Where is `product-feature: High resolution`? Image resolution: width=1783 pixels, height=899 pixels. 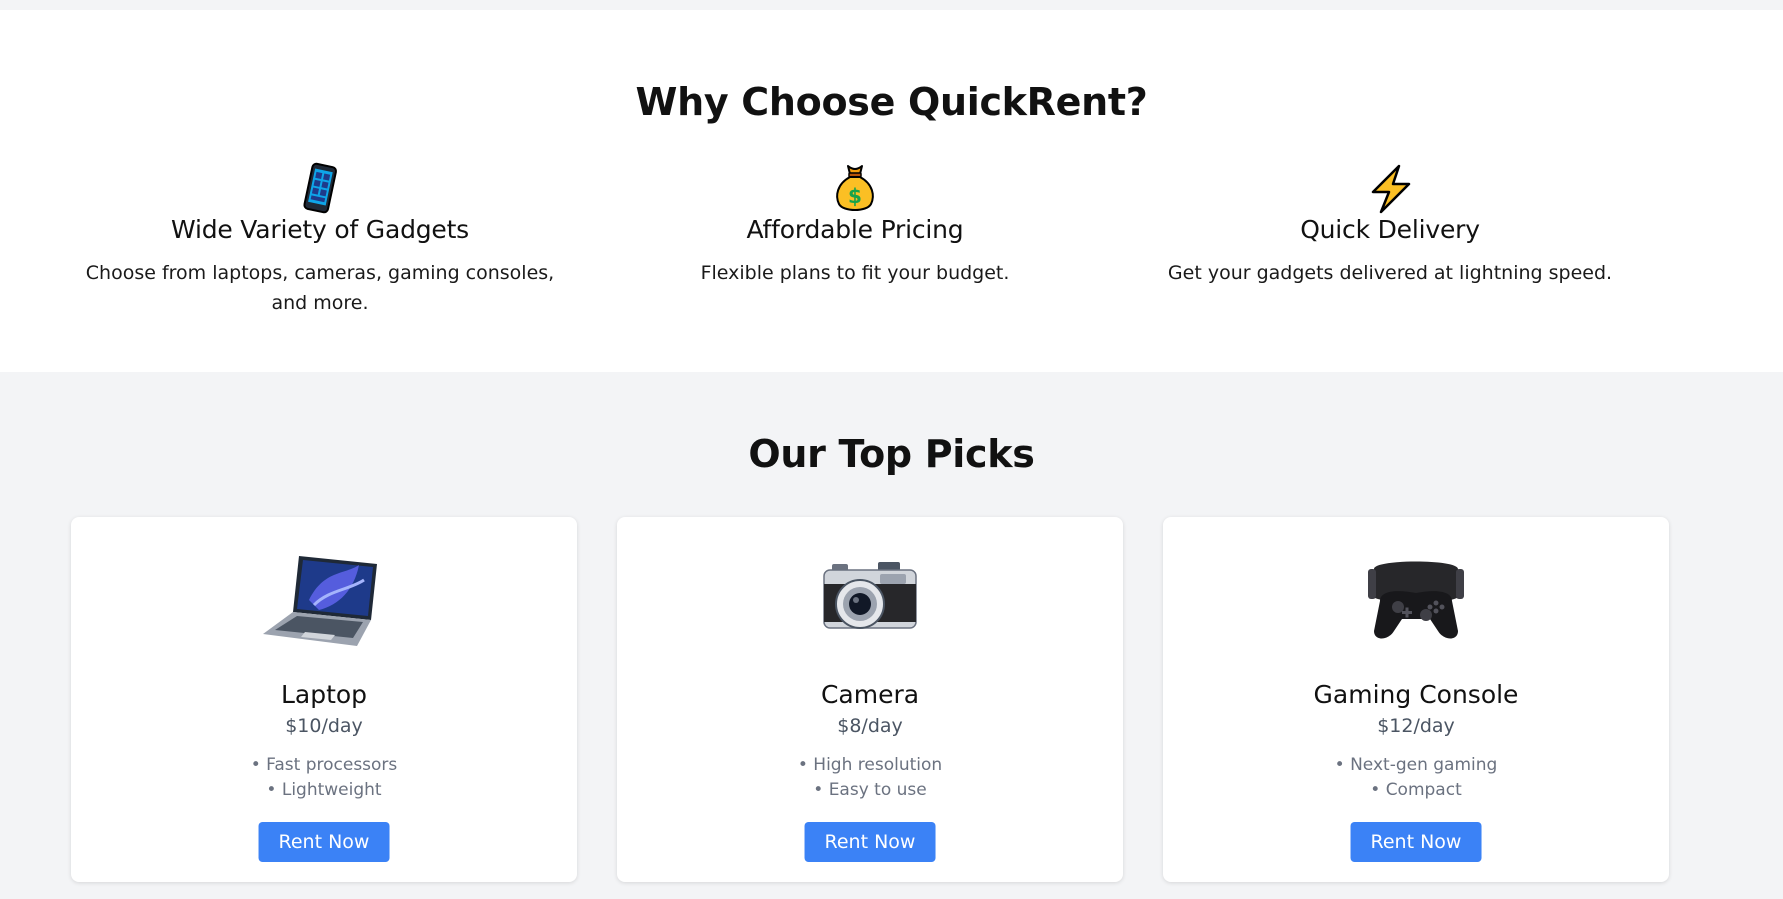 product-feature: High resolution is located at coordinates (870, 765).